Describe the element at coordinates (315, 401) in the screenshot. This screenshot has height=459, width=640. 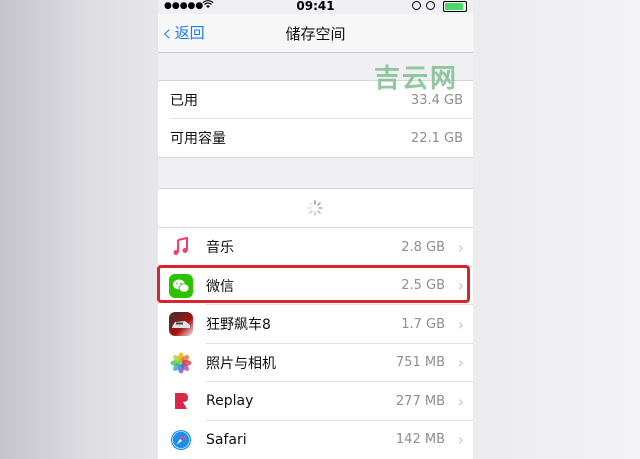
I see `app-row-replay: Replay 277 MB ›` at that location.